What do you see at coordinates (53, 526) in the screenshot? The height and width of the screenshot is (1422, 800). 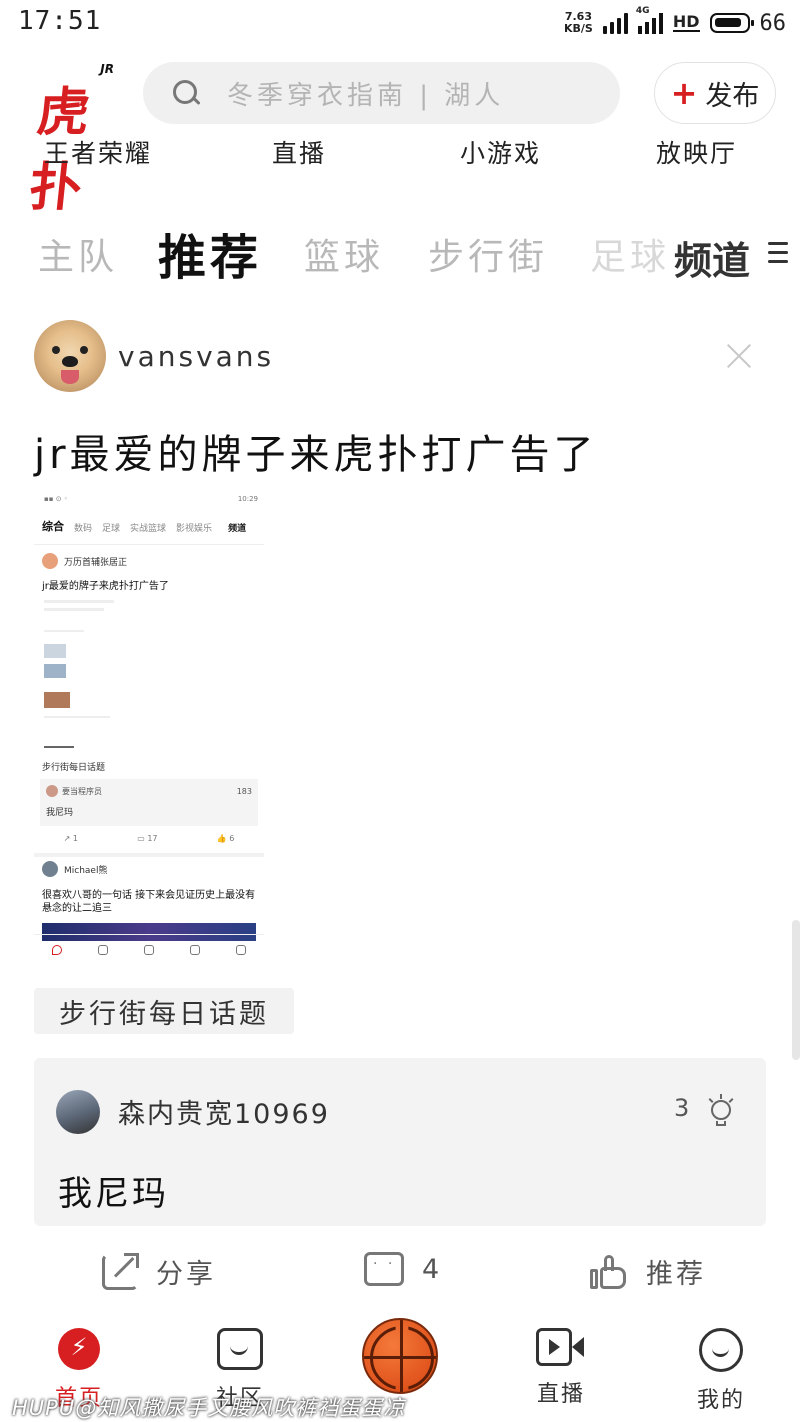 I see `image-tab: 综合` at bounding box center [53, 526].